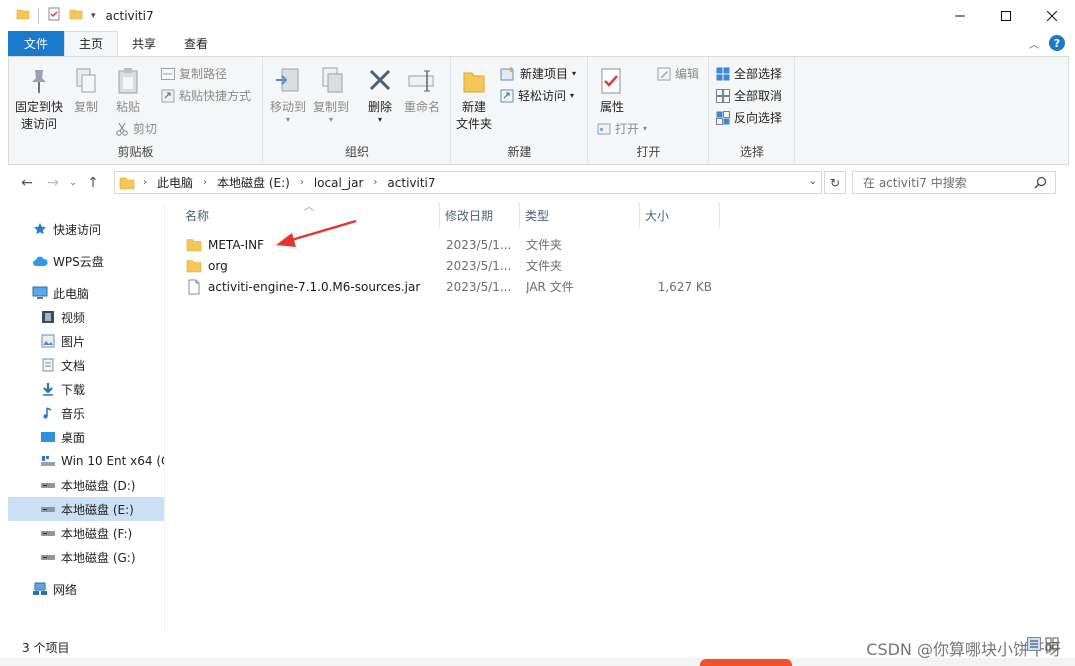 The height and width of the screenshot is (666, 1075). Describe the element at coordinates (86, 365) in the screenshot. I see `sidebar-item-documents: 文档` at that location.